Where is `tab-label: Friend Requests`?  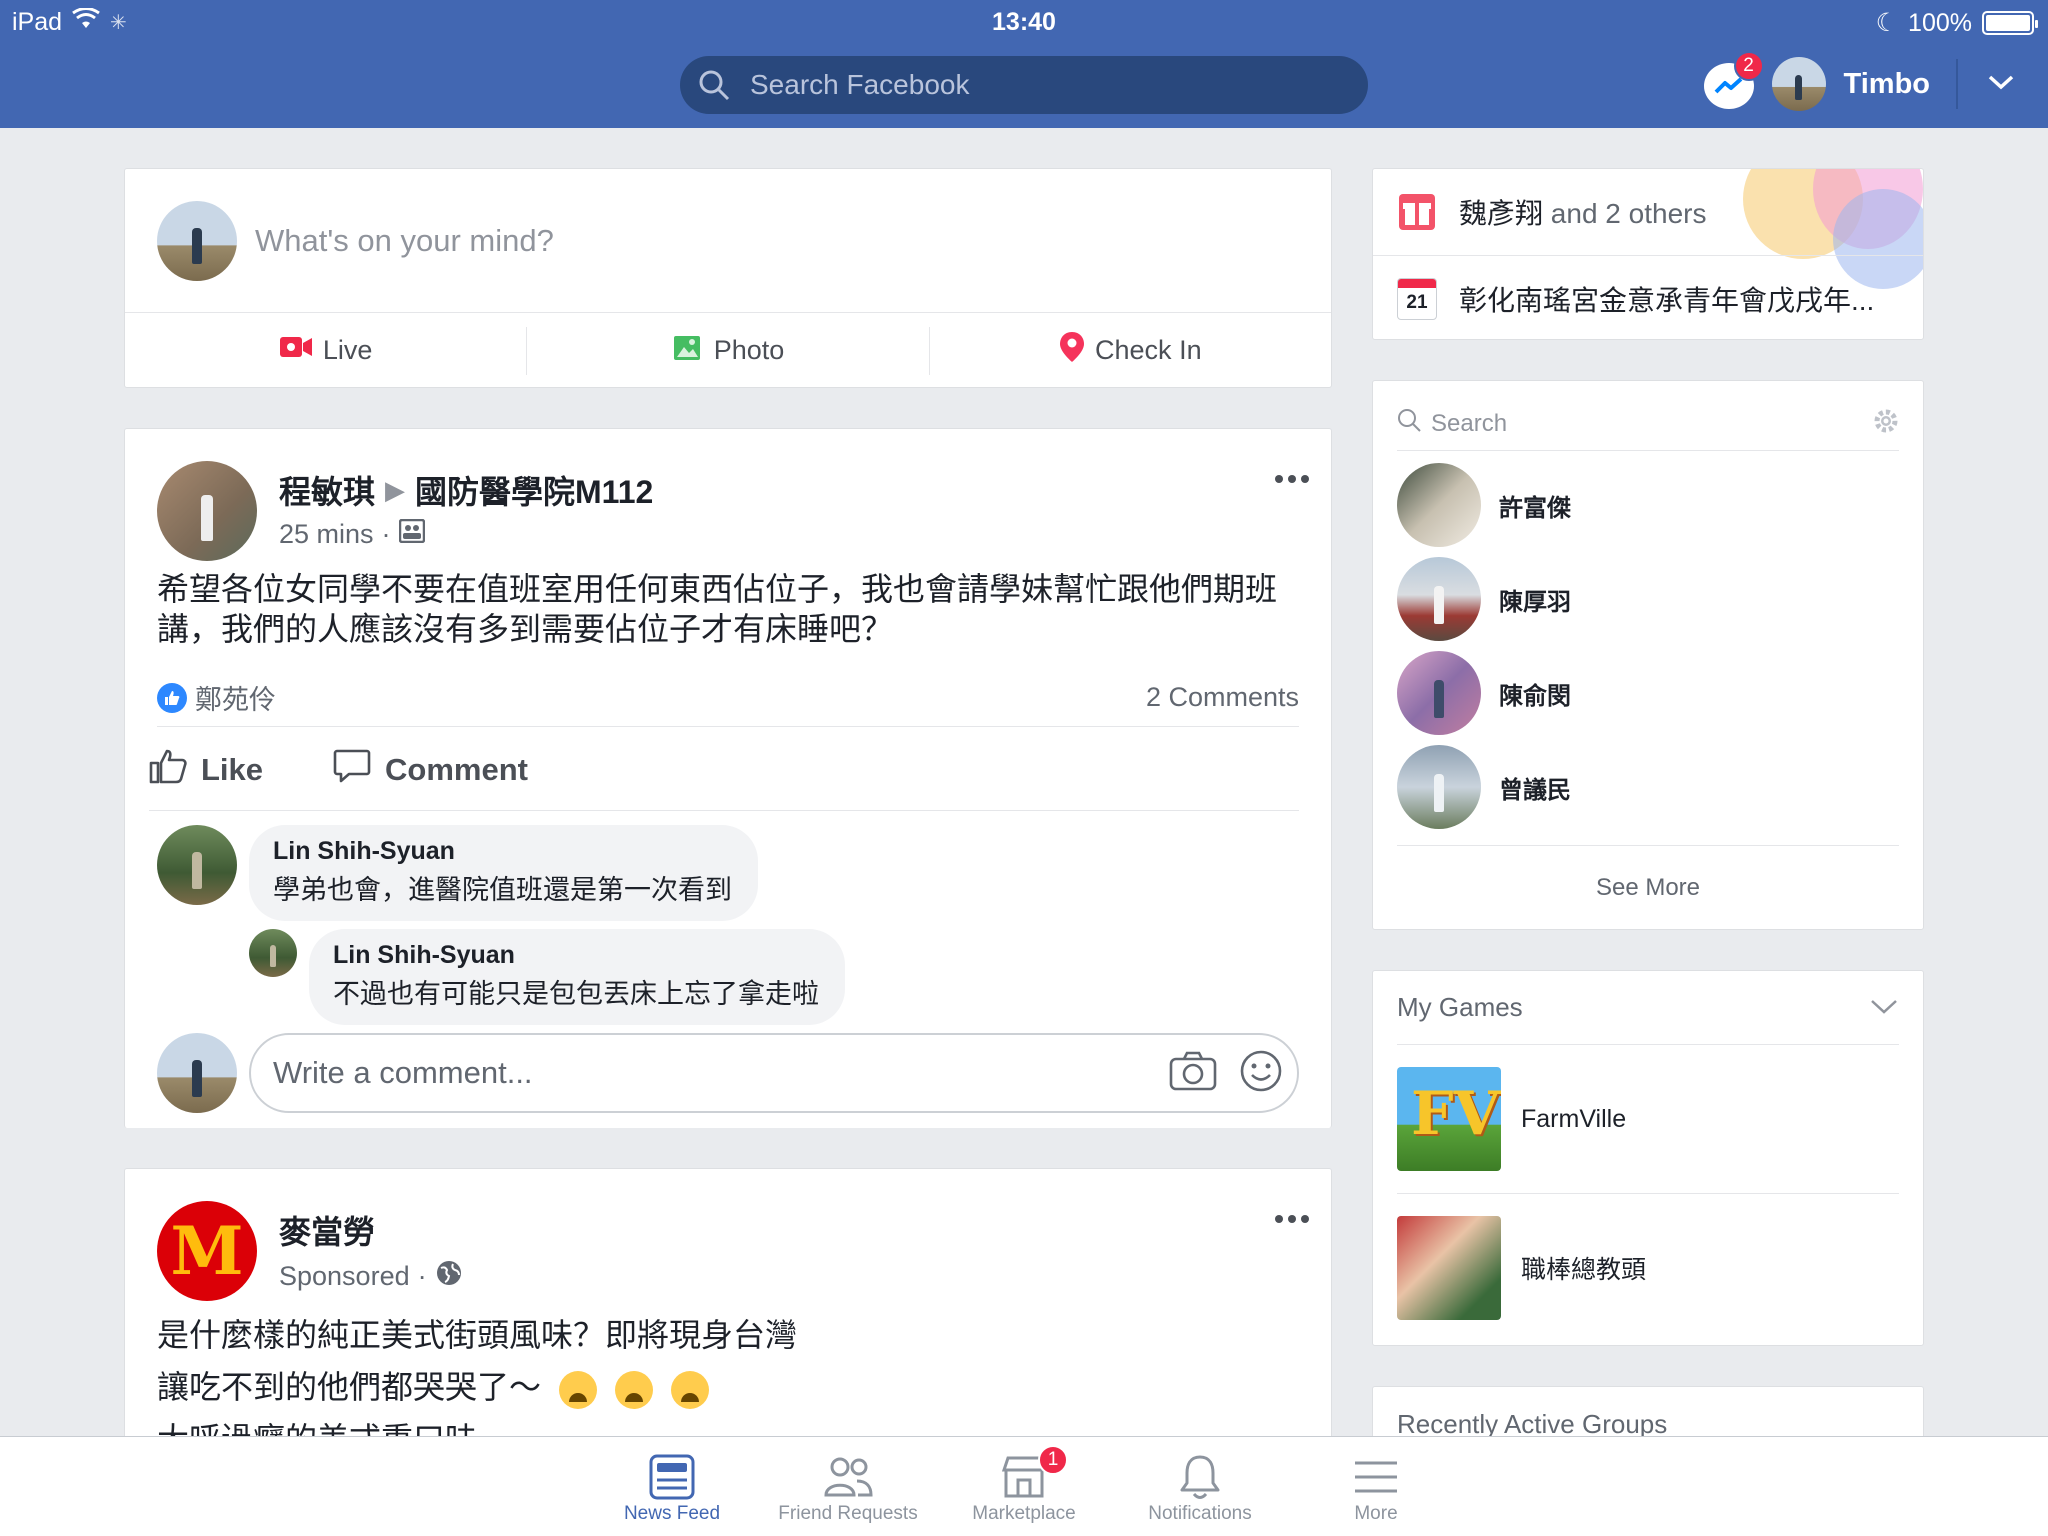 tab-label: Friend Requests is located at coordinates (848, 1513).